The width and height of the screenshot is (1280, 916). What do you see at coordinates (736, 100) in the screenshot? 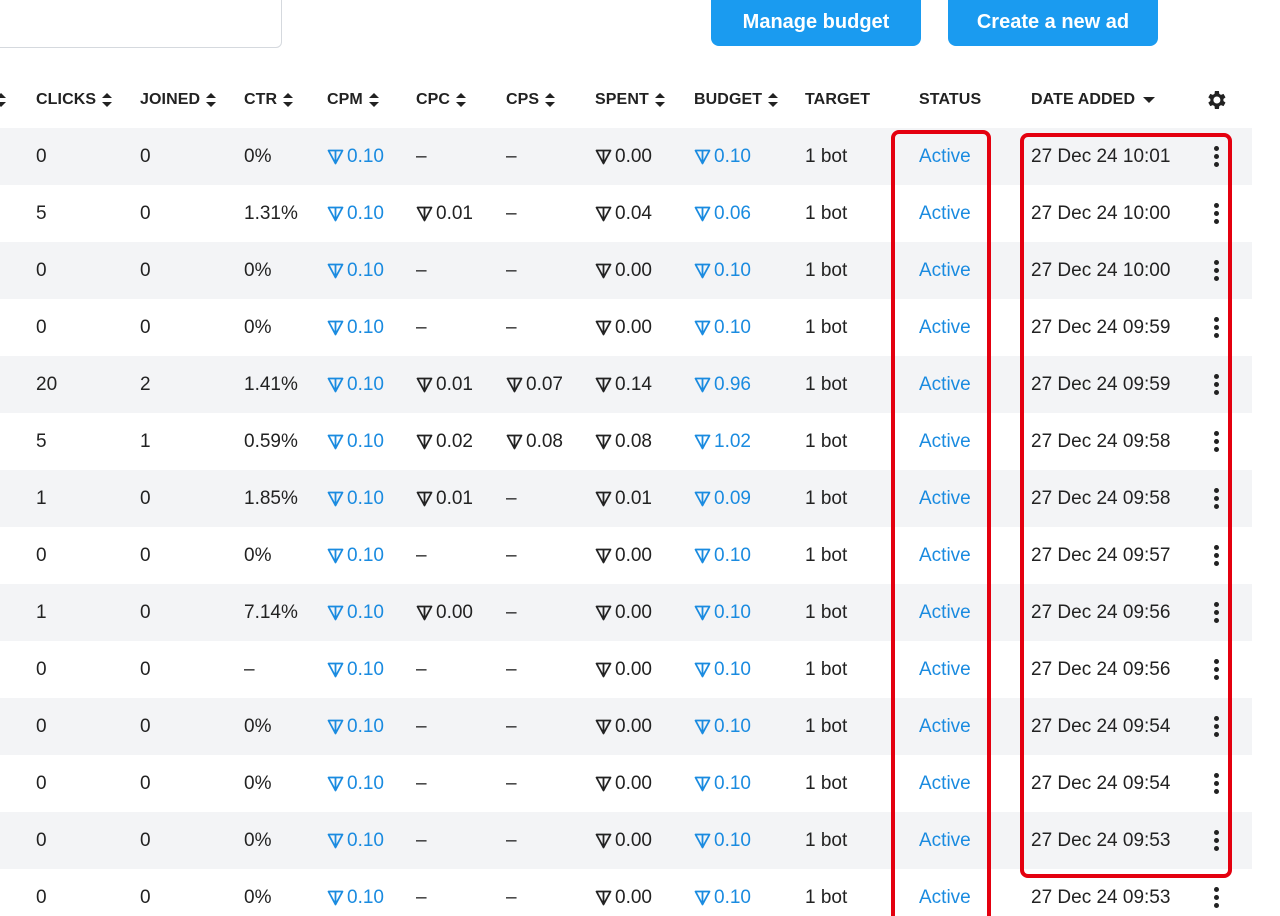
I see `col-budget: BUDGET` at bounding box center [736, 100].